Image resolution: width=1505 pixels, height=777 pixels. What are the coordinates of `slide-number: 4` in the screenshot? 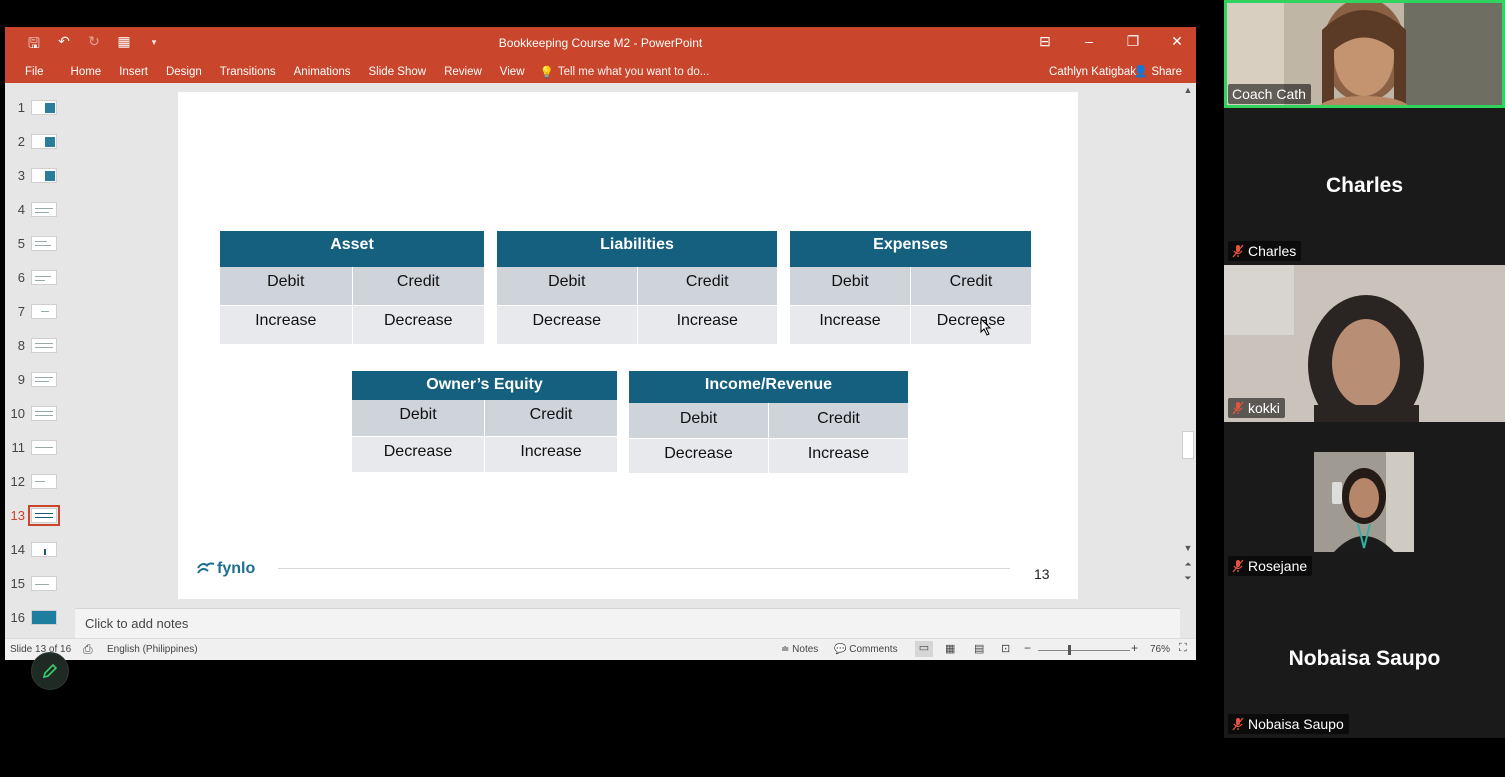 It's located at (21, 209).